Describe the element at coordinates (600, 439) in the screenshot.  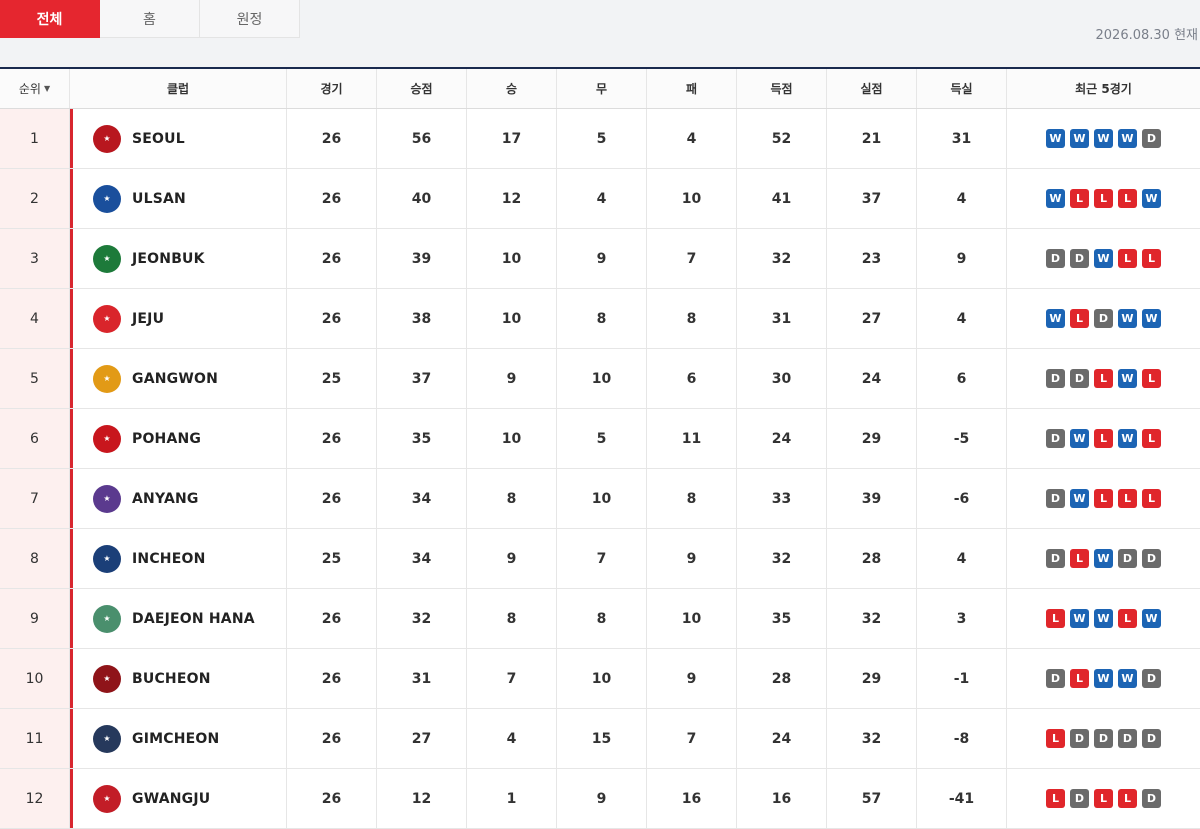
I see `table-row: 6 ★ POHANG 26 35 10 5 11 24 29 -5 D W L W L` at that location.